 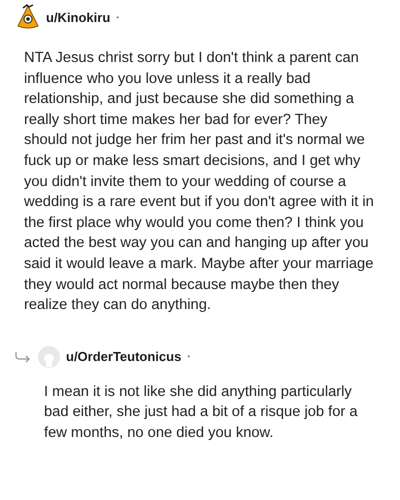 What do you see at coordinates (23, 356) in the screenshot?
I see `reply-arrow-icon` at bounding box center [23, 356].